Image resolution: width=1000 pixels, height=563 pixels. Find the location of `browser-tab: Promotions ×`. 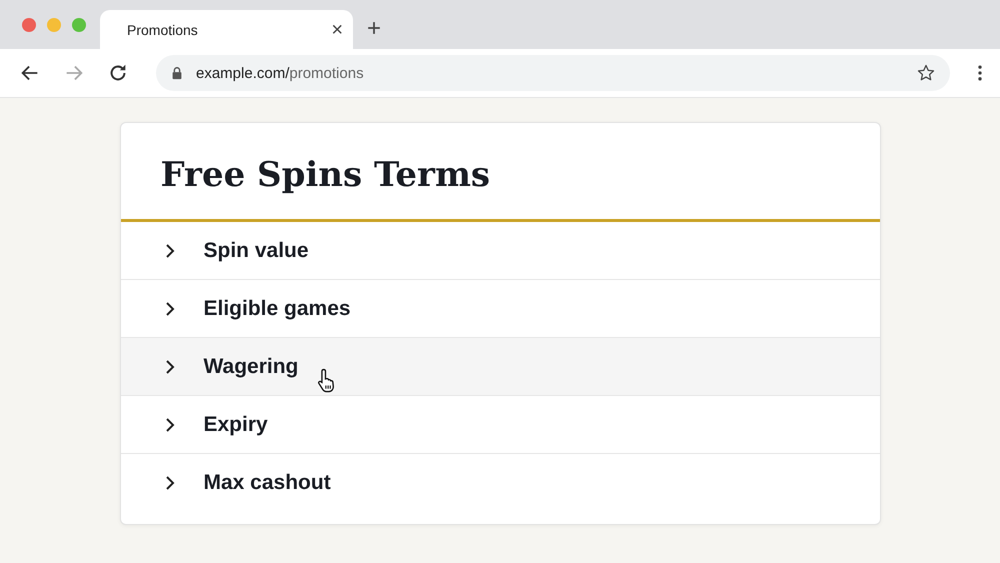

browser-tab: Promotions × is located at coordinates (226, 29).